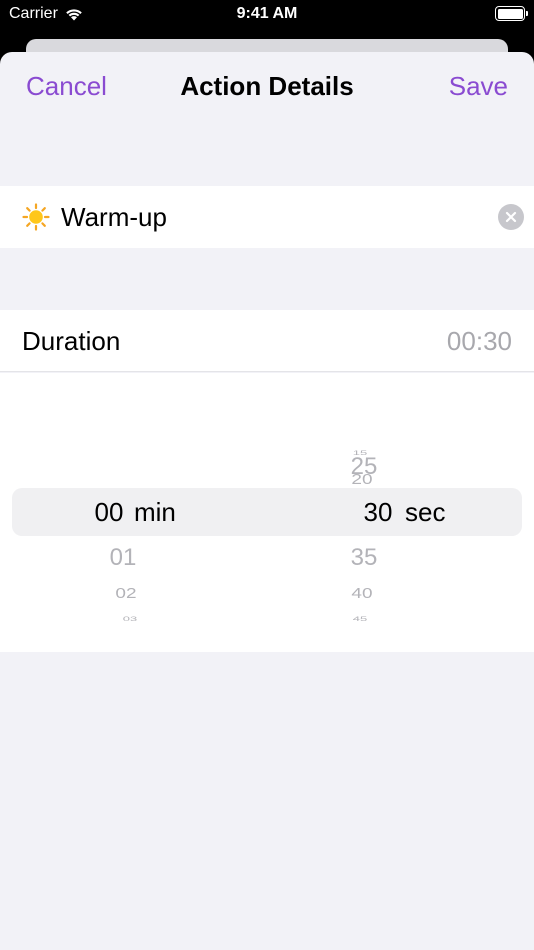  I want to click on minutes-option: 02, so click(126, 594).